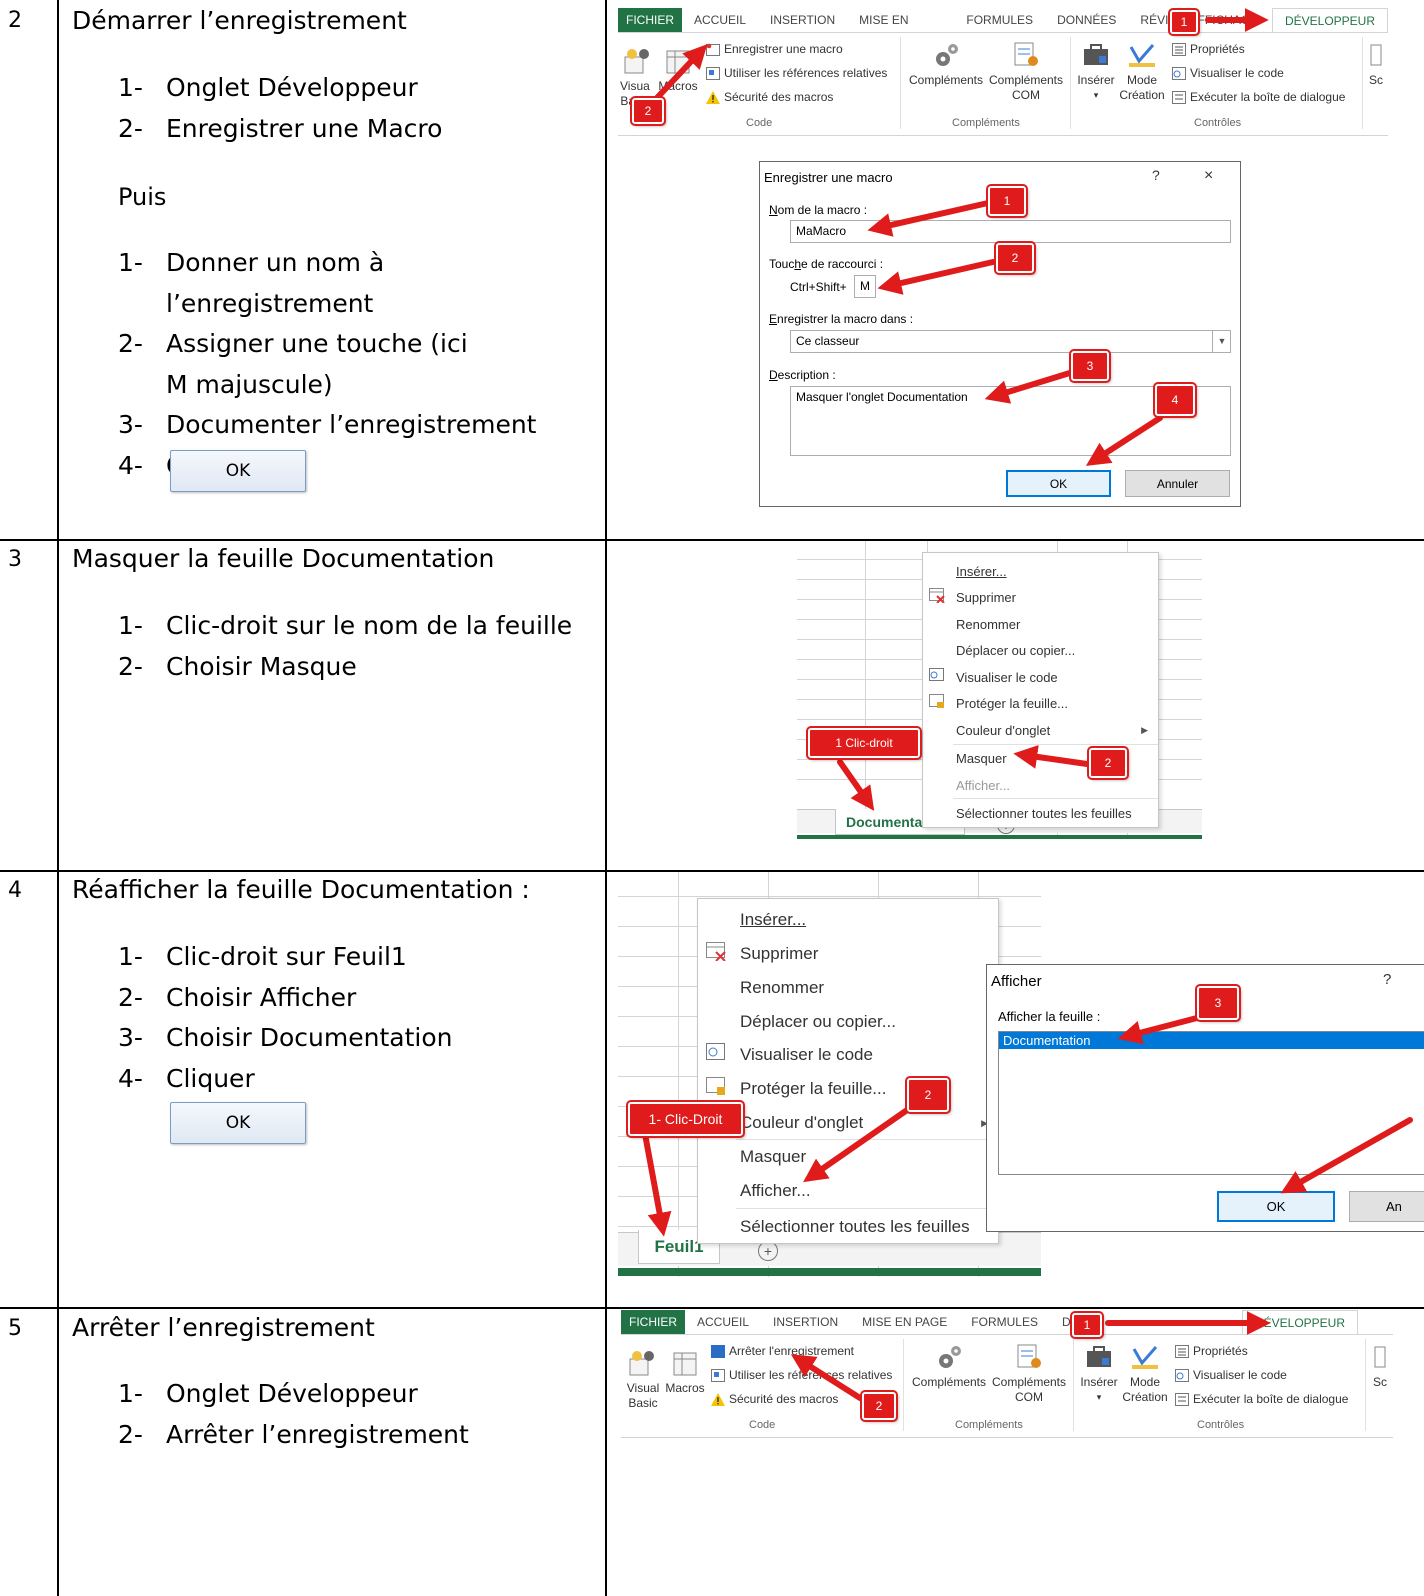  I want to click on store-in-select: Ce classeur, so click(1010, 341).